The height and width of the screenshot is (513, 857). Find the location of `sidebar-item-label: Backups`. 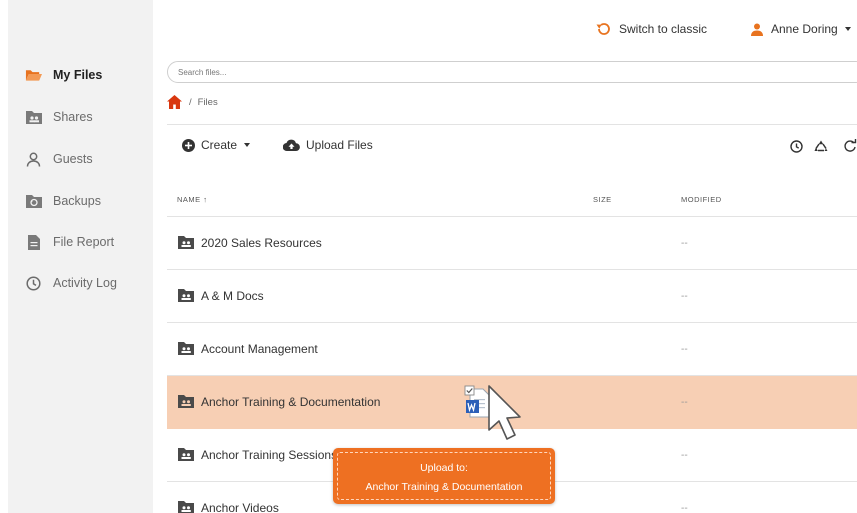

sidebar-item-label: Backups is located at coordinates (77, 201).